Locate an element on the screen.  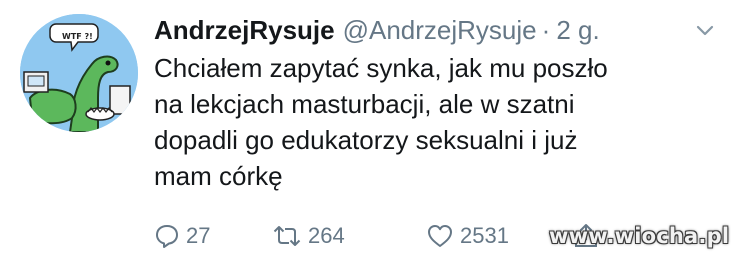
retweet-count: 264 is located at coordinates (326, 235).